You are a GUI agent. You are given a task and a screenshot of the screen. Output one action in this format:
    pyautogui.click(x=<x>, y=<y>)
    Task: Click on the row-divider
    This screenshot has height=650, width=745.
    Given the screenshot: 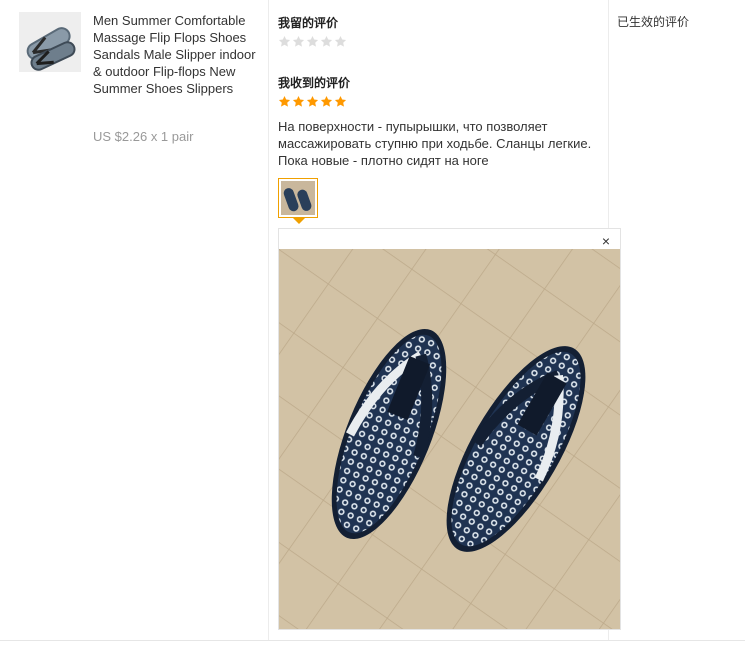 What is the action you would take?
    pyautogui.click(x=372, y=640)
    